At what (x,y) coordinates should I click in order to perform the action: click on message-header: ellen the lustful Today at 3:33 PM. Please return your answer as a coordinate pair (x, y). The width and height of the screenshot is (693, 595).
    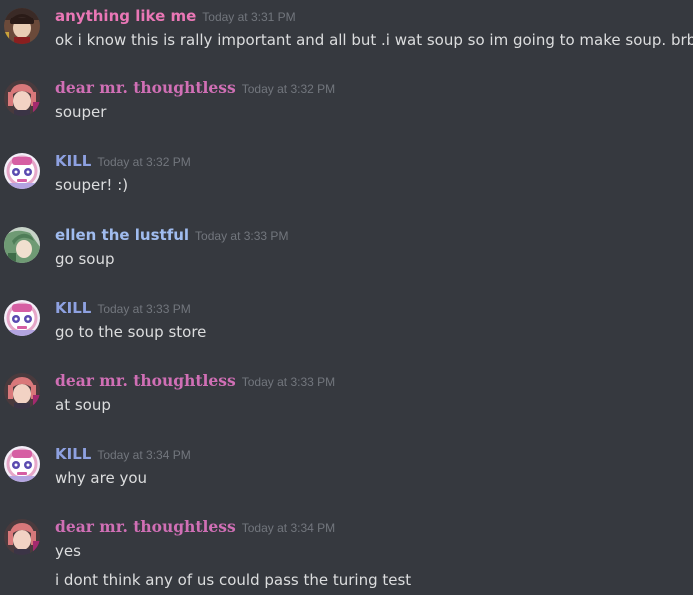
    Looking at the image, I should click on (171, 235).